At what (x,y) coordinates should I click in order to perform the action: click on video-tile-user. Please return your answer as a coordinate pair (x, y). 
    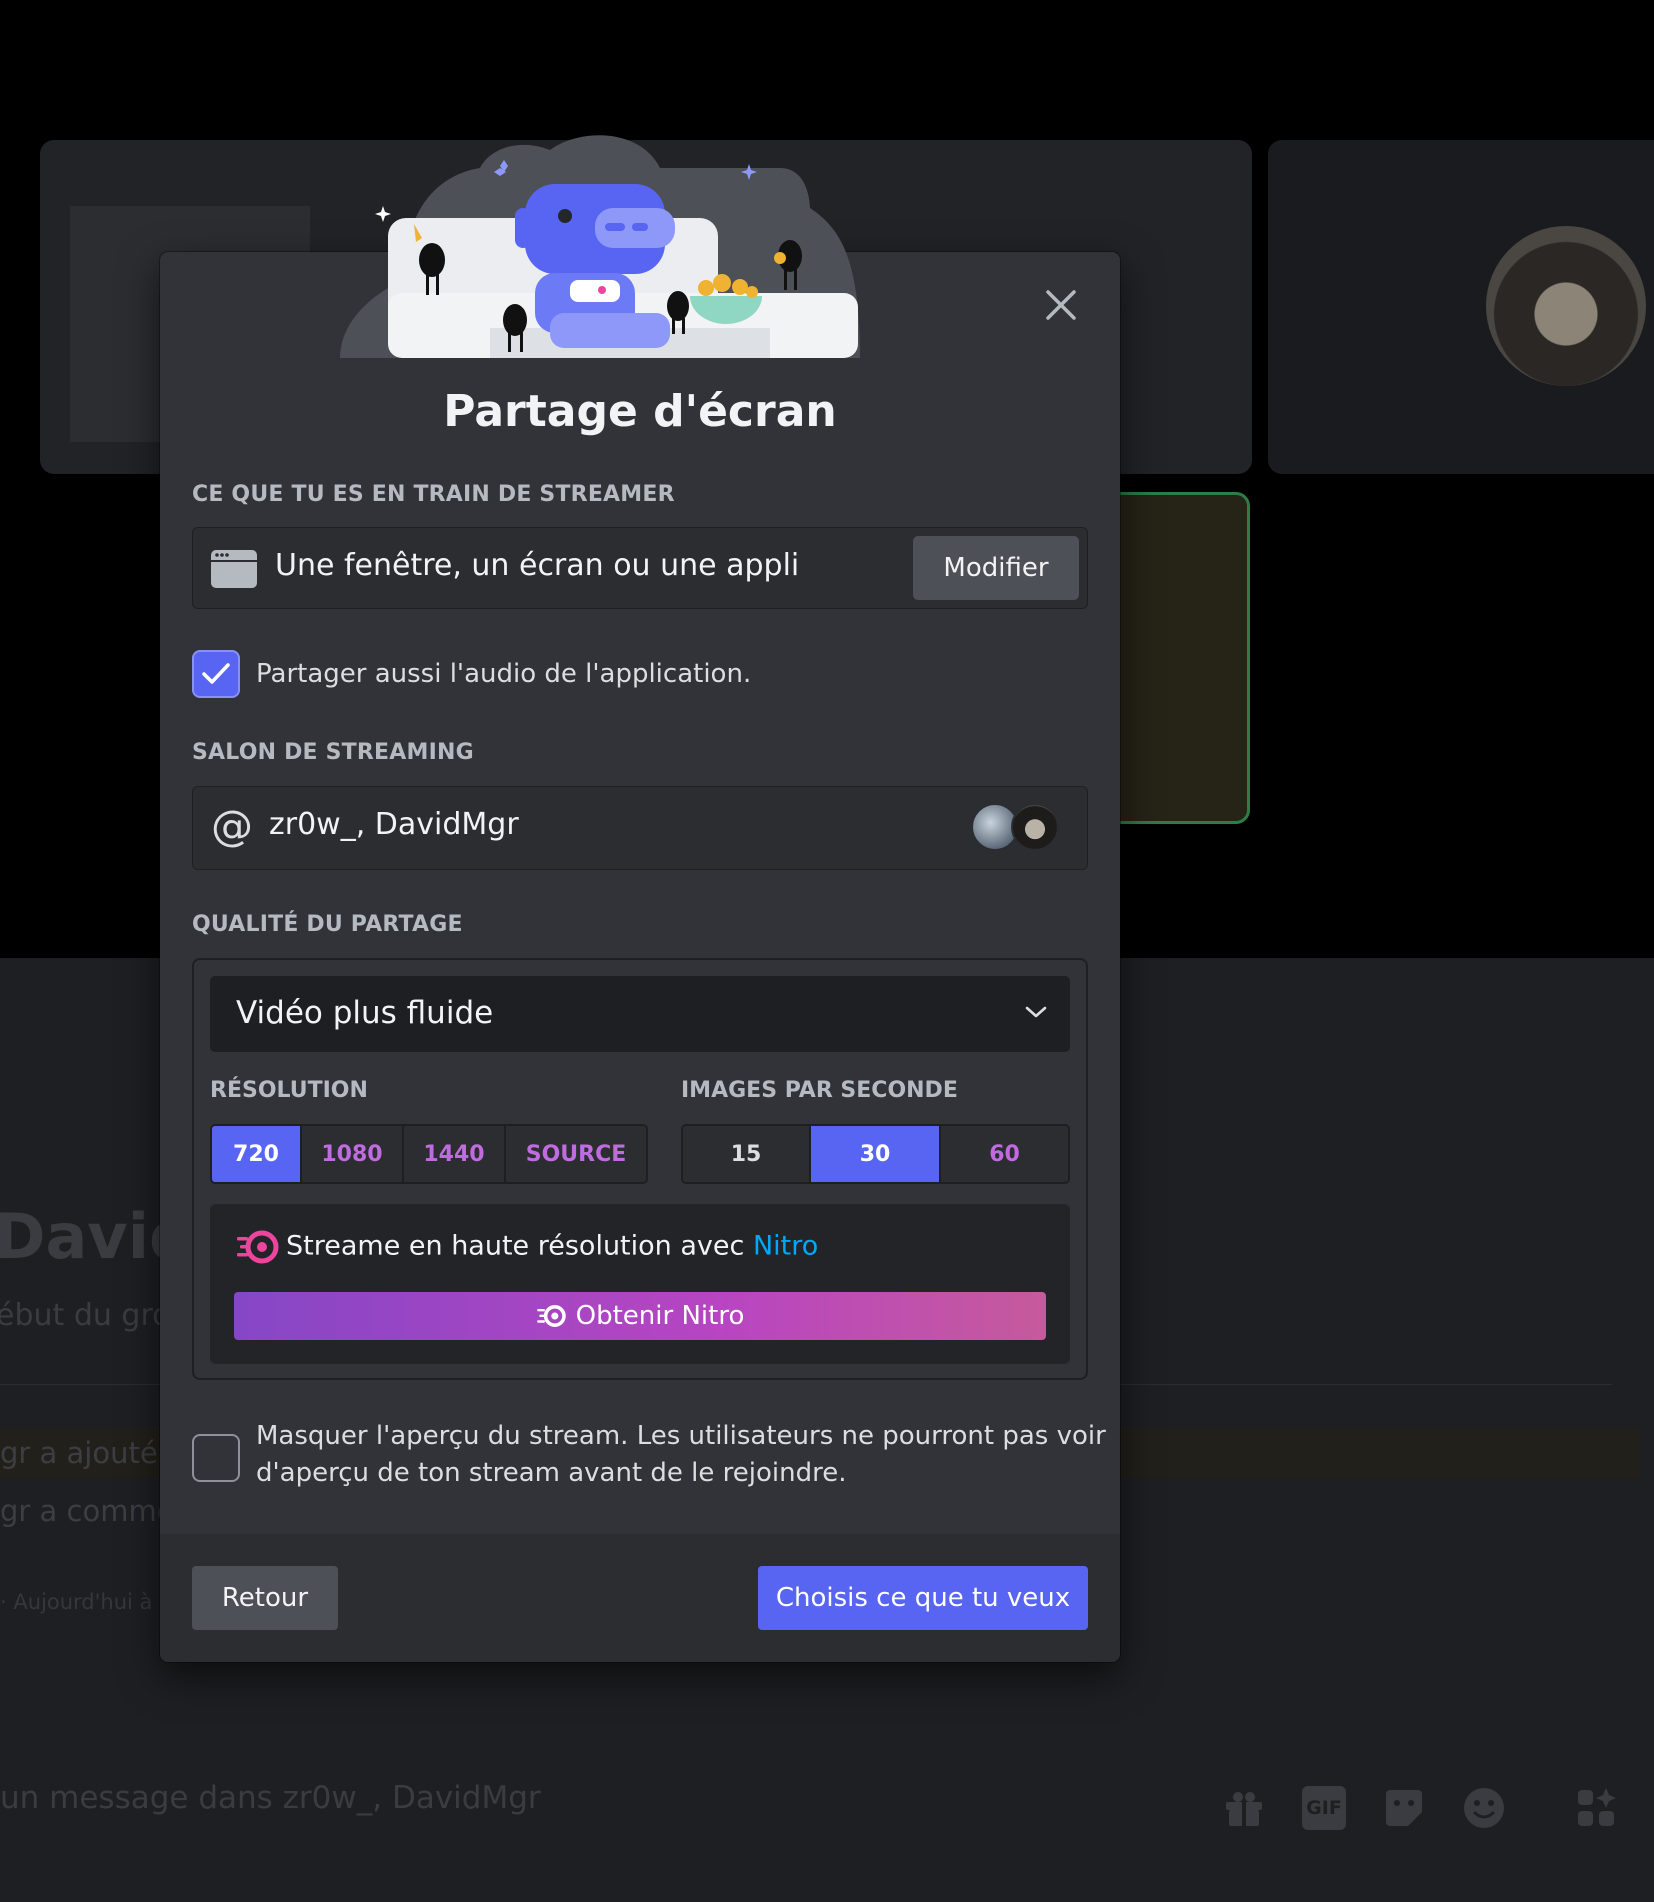
    Looking at the image, I should click on (1461, 307).